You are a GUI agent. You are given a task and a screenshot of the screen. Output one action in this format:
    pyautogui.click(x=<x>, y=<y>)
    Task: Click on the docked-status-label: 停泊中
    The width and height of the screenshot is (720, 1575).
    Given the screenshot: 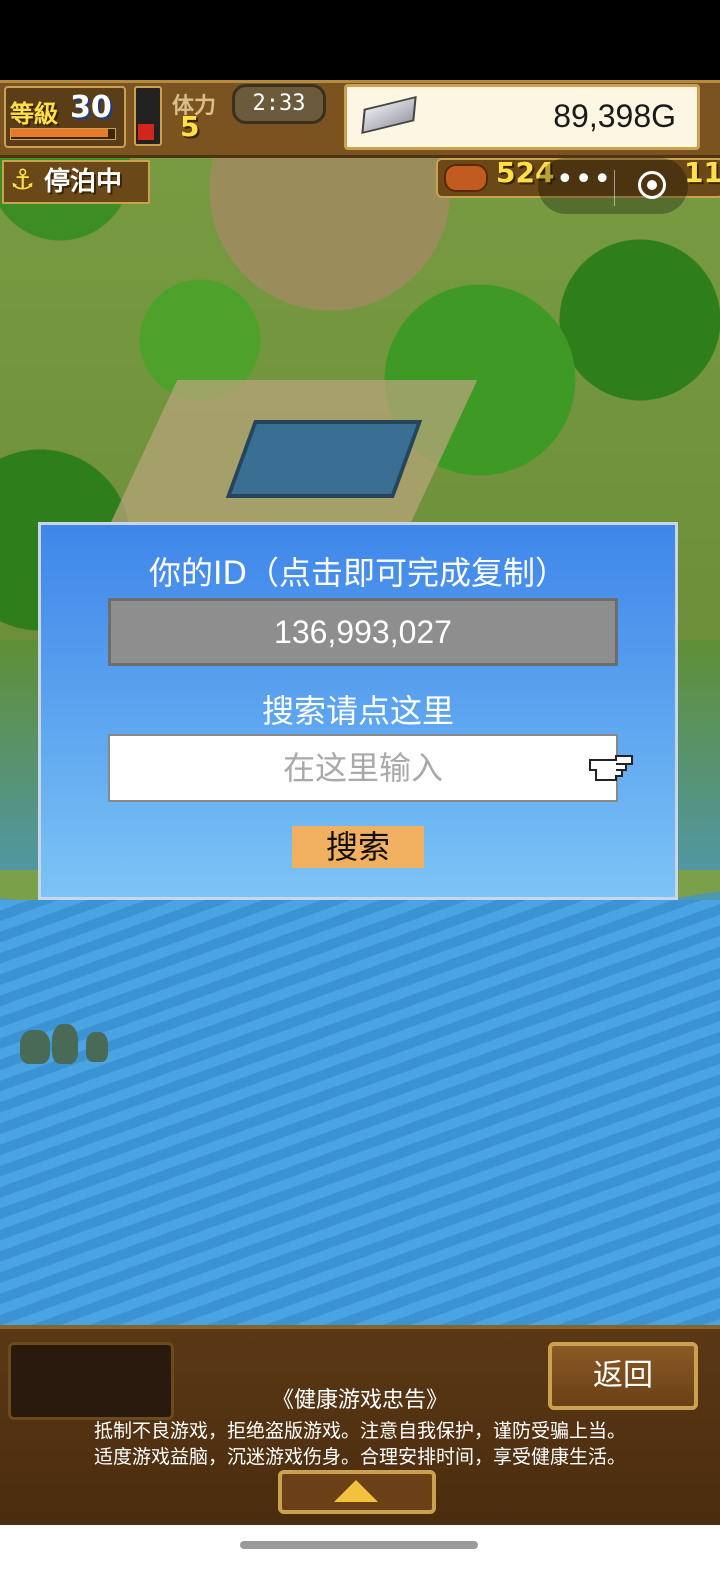 What is the action you would take?
    pyautogui.click(x=83, y=182)
    